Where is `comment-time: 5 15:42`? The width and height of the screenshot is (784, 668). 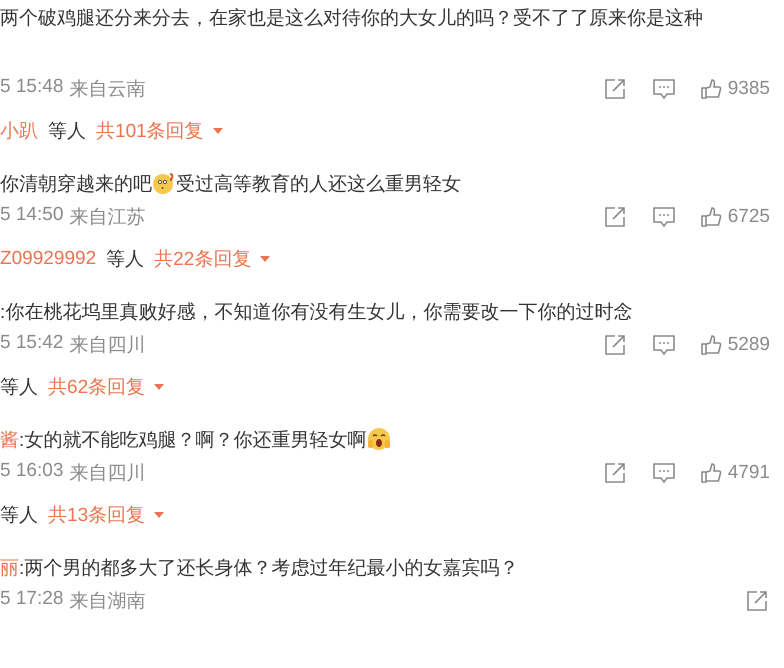
comment-time: 5 15:42 is located at coordinates (32, 343).